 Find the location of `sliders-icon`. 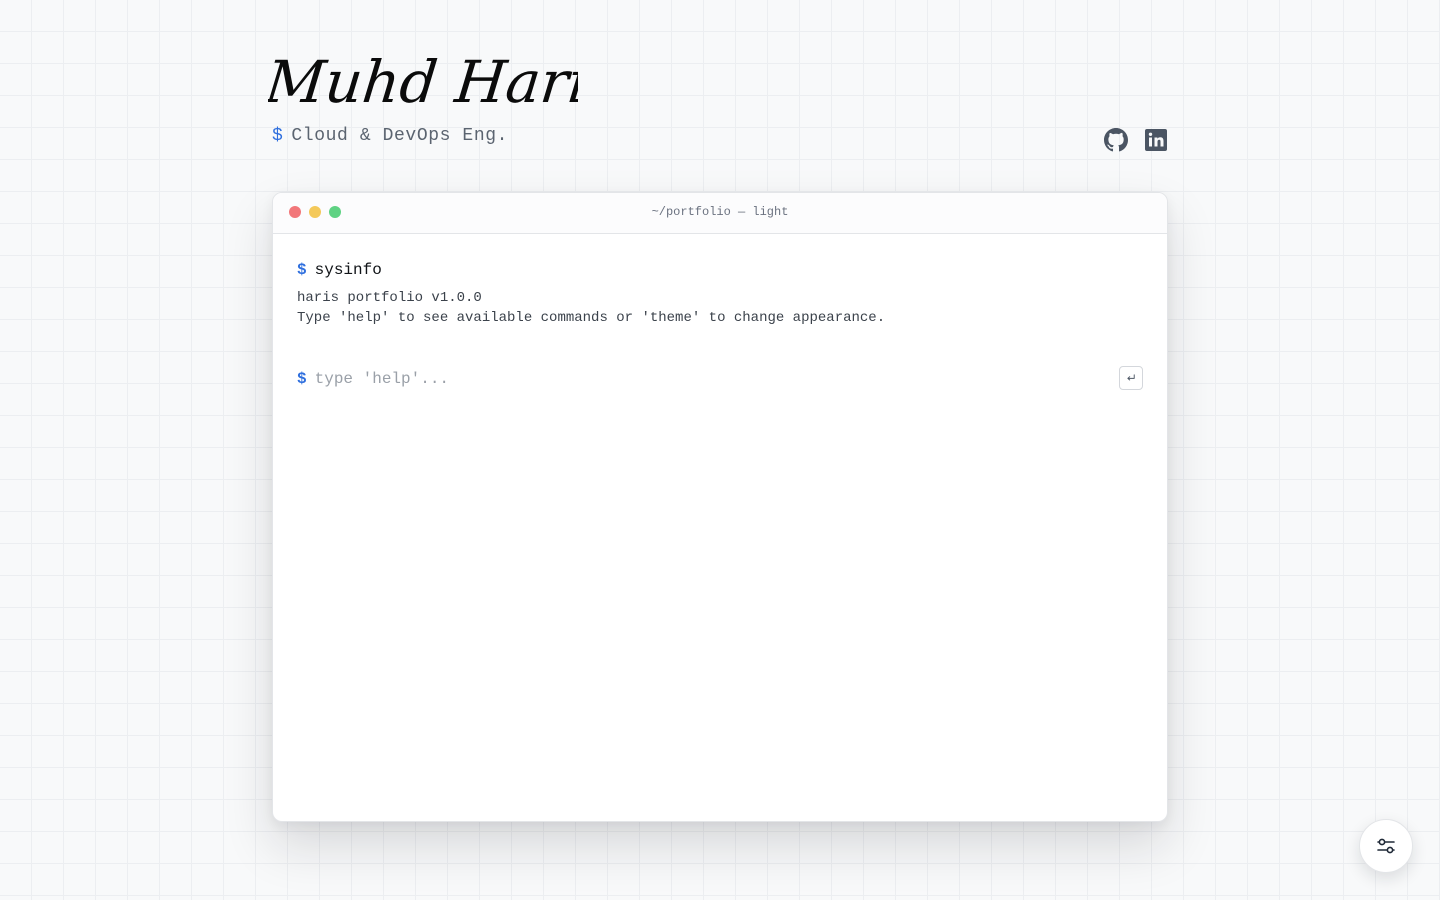

sliders-icon is located at coordinates (1386, 846).